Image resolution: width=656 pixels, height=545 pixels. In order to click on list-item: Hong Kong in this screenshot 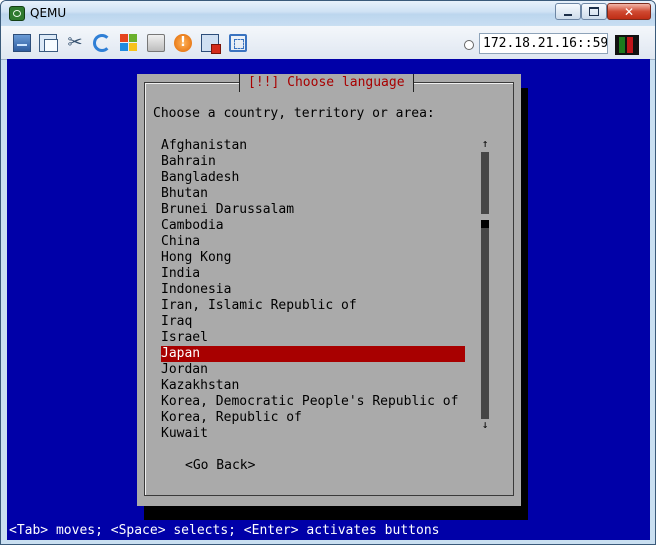, I will do `click(313, 258)`.